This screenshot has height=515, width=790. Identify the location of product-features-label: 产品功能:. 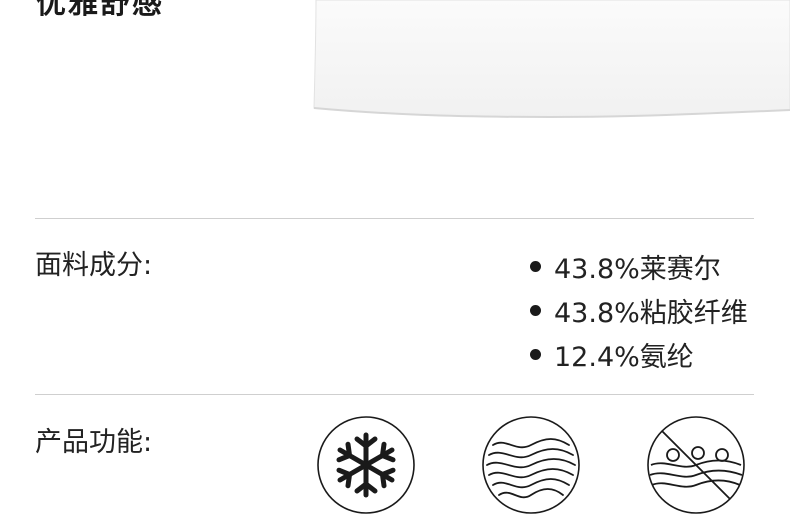
(94, 442).